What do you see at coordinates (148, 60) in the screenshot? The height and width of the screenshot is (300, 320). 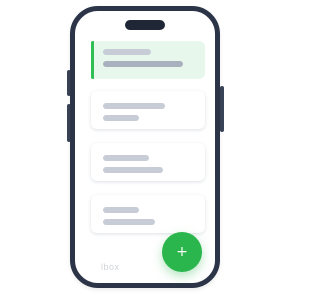 I see `list-item-selected` at bounding box center [148, 60].